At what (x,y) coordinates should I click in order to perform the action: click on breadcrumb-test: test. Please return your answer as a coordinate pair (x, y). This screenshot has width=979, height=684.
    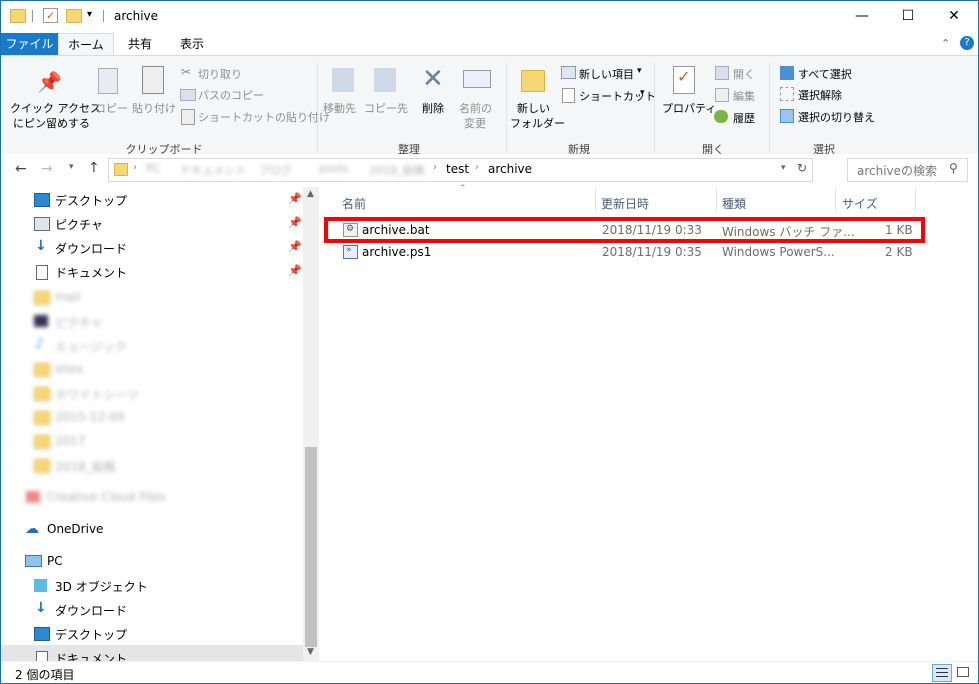
    Looking at the image, I should click on (457, 169).